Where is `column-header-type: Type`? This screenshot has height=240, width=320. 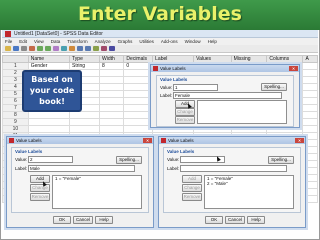
column-header-type: Type is located at coordinates (84, 59).